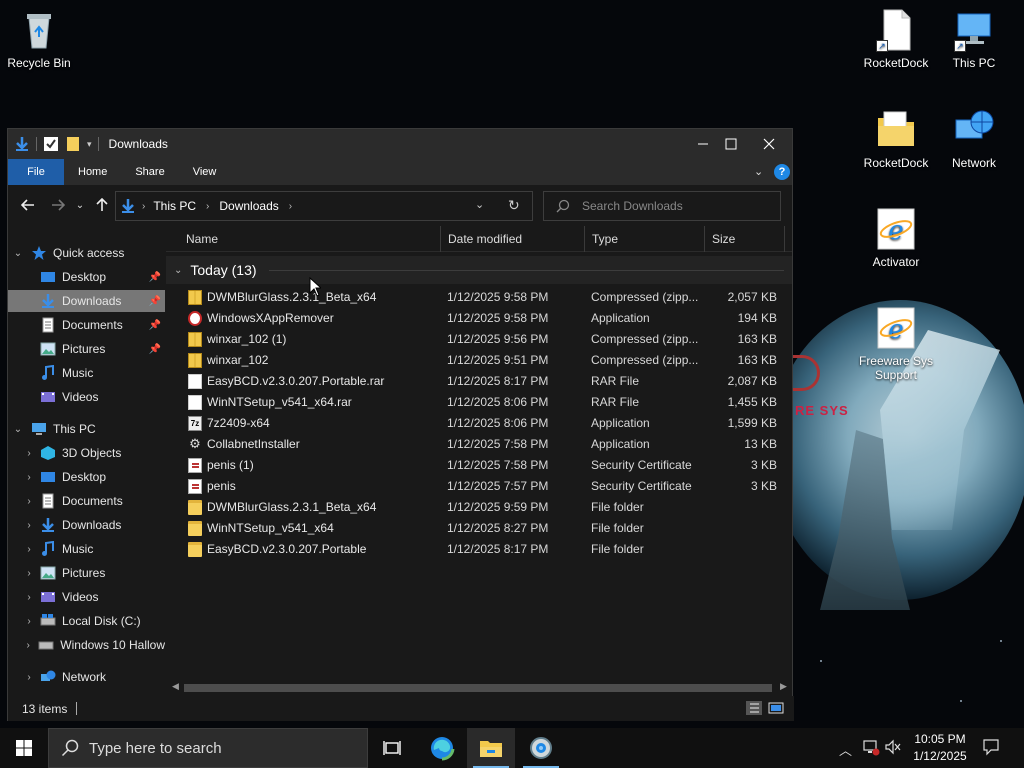  What do you see at coordinates (73, 144) in the screenshot?
I see `new-folder-icon` at bounding box center [73, 144].